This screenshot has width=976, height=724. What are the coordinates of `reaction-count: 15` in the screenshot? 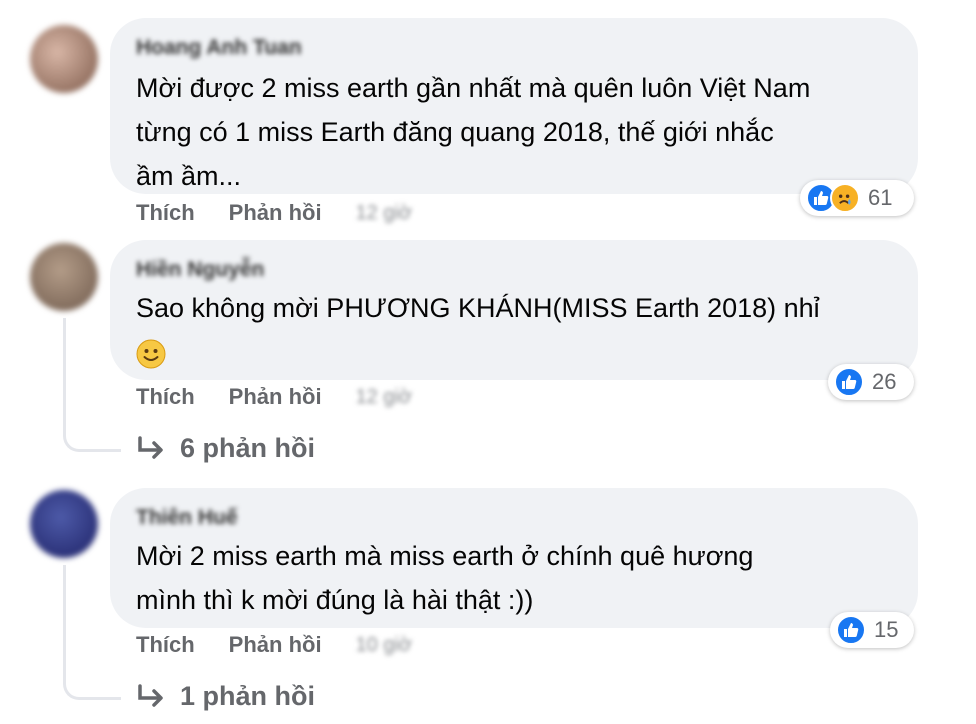 It's located at (886, 629).